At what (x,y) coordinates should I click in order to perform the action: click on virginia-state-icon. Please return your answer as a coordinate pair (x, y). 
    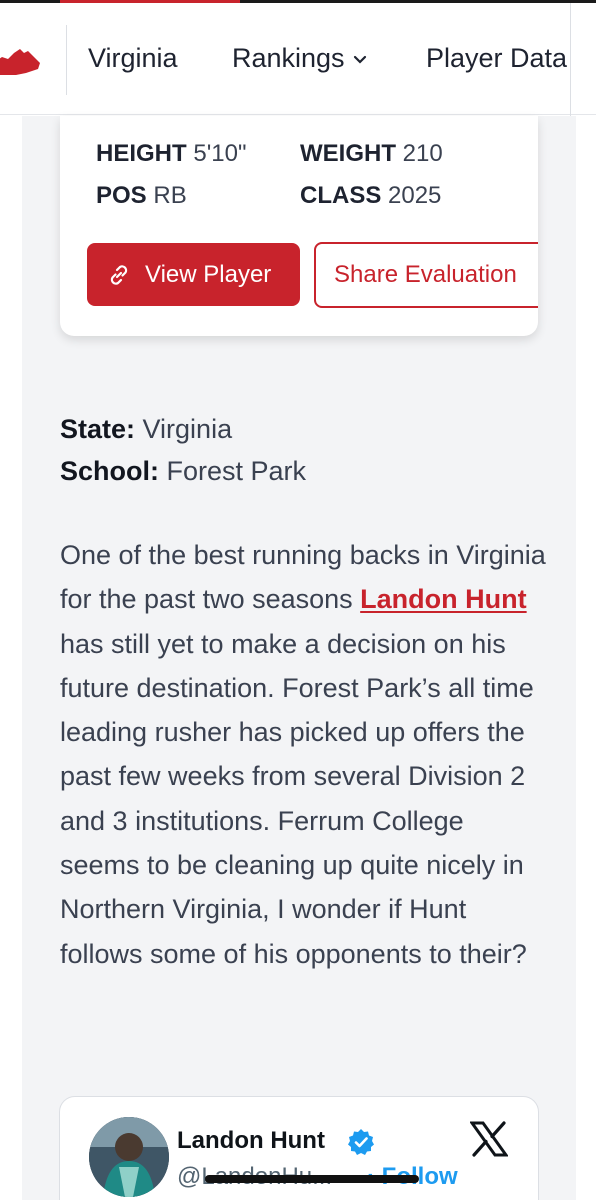
    Looking at the image, I should click on (20, 62).